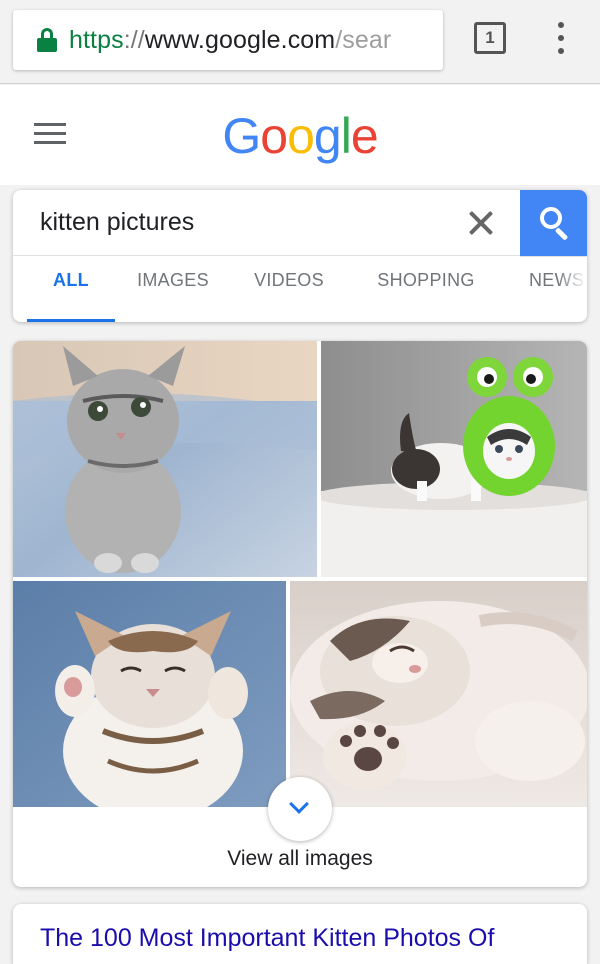 The height and width of the screenshot is (964, 600). I want to click on tab-shopping: SHOPPING, so click(426, 289).